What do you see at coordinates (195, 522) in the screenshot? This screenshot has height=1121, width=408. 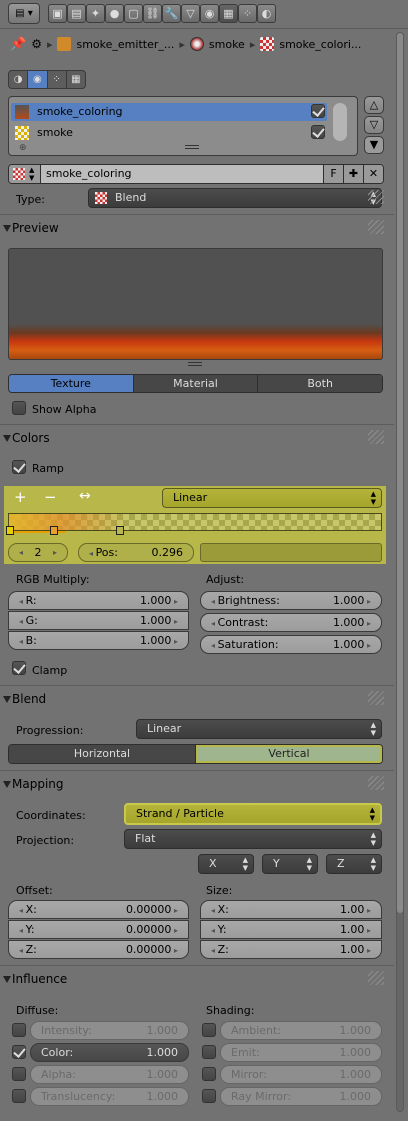 I see `color-ramp-bar` at bounding box center [195, 522].